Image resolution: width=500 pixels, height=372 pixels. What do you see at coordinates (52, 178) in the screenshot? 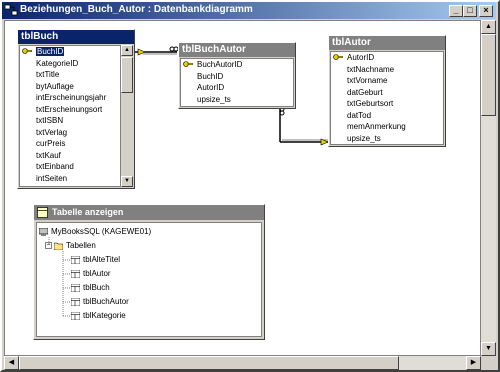
I see `field-name: intSeiten` at bounding box center [52, 178].